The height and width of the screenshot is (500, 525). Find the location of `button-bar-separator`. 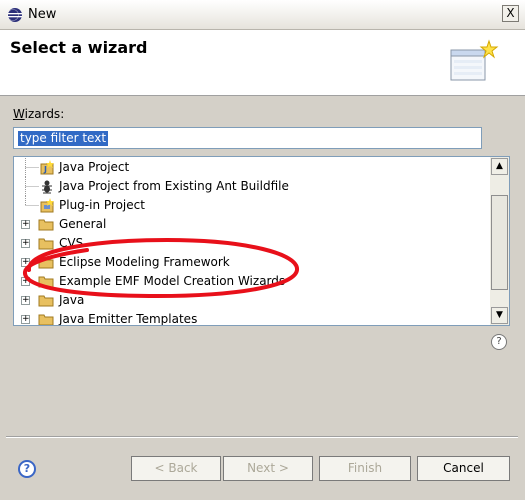

button-bar-separator is located at coordinates (262, 437).